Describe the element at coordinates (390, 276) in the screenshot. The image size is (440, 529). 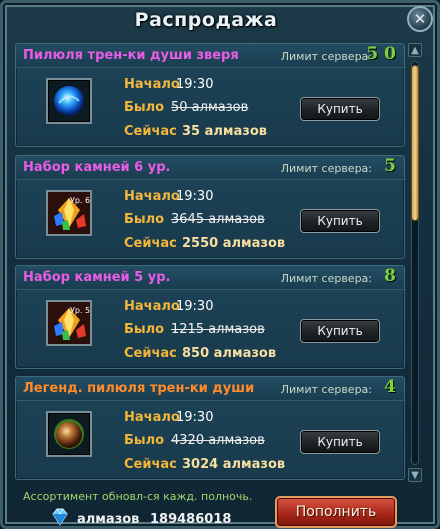
I see `server-limit-value: 8` at that location.